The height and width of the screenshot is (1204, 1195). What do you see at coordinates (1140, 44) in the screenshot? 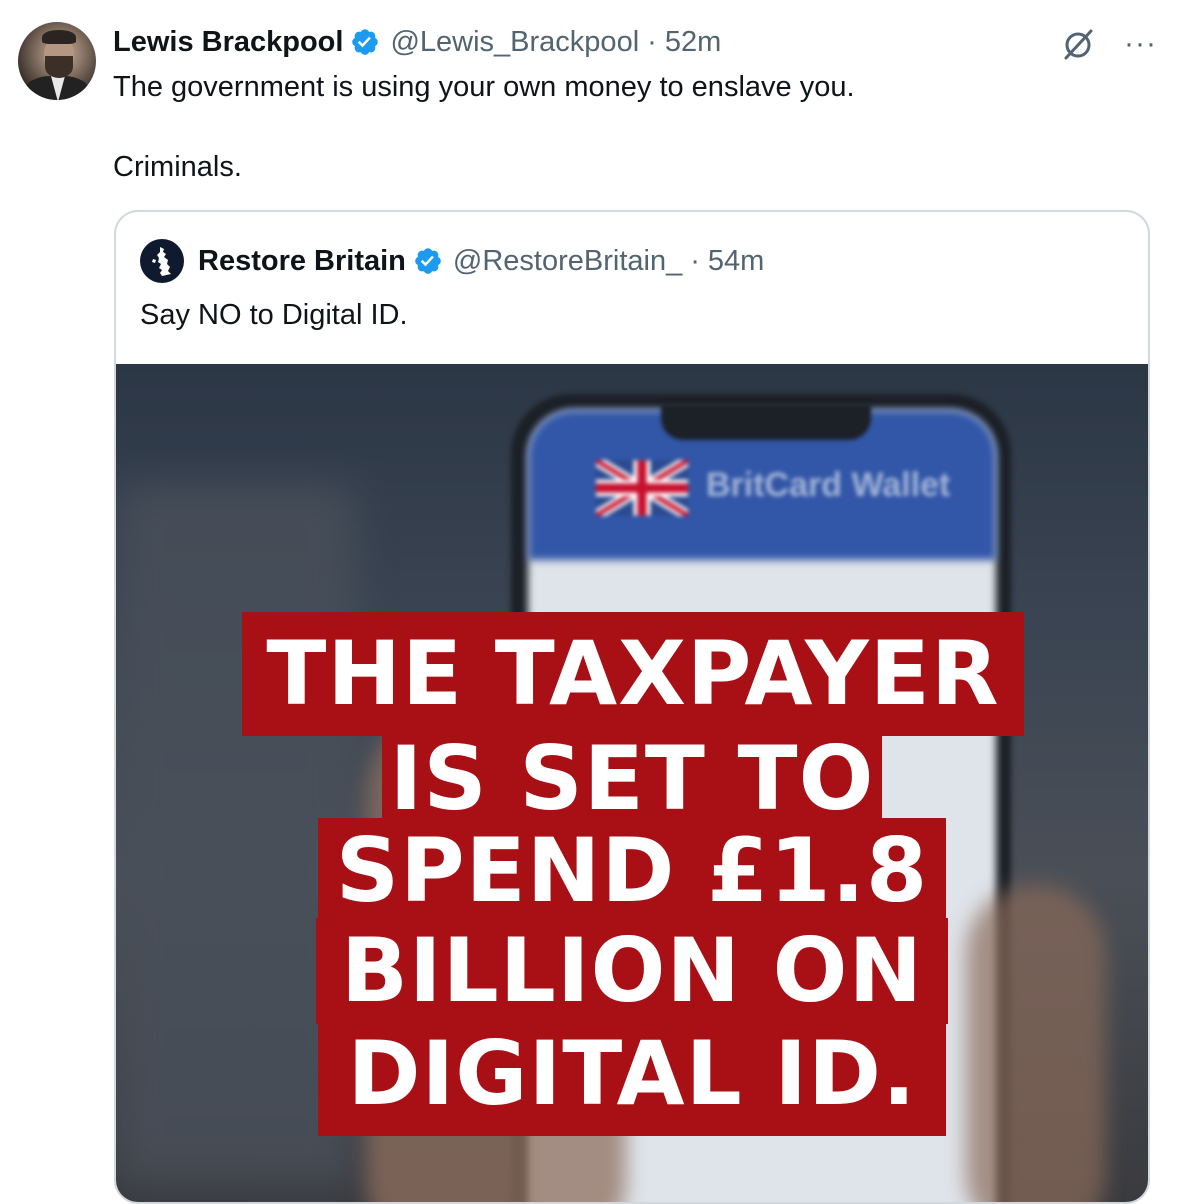
I see `more-options-icon: ···` at bounding box center [1140, 44].